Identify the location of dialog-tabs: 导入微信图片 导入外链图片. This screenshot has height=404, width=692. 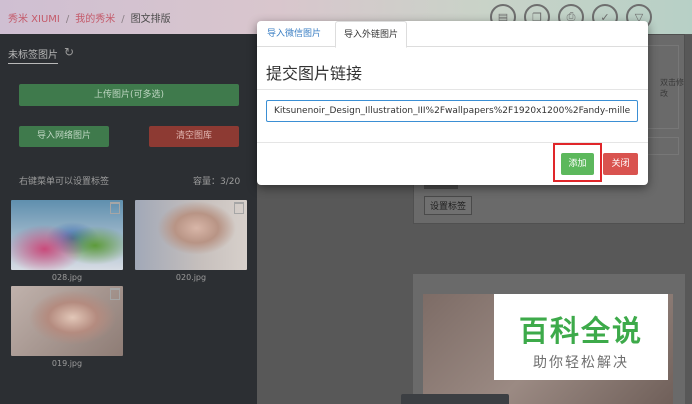
(452, 34).